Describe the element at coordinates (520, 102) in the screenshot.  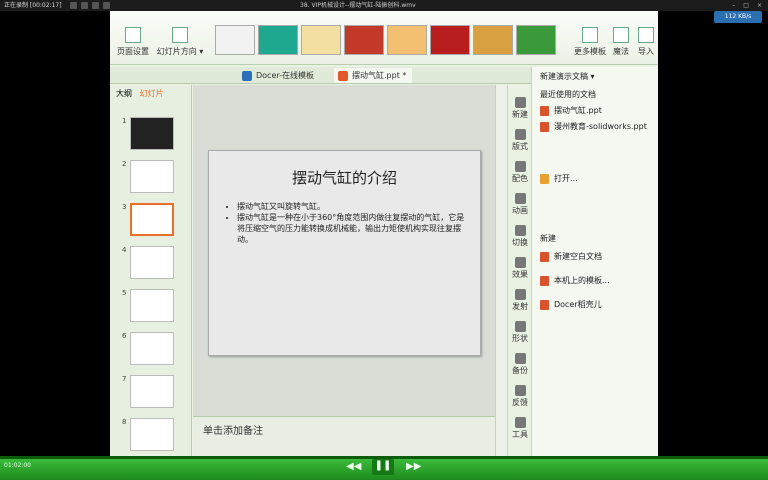
I see `new-icon` at that location.